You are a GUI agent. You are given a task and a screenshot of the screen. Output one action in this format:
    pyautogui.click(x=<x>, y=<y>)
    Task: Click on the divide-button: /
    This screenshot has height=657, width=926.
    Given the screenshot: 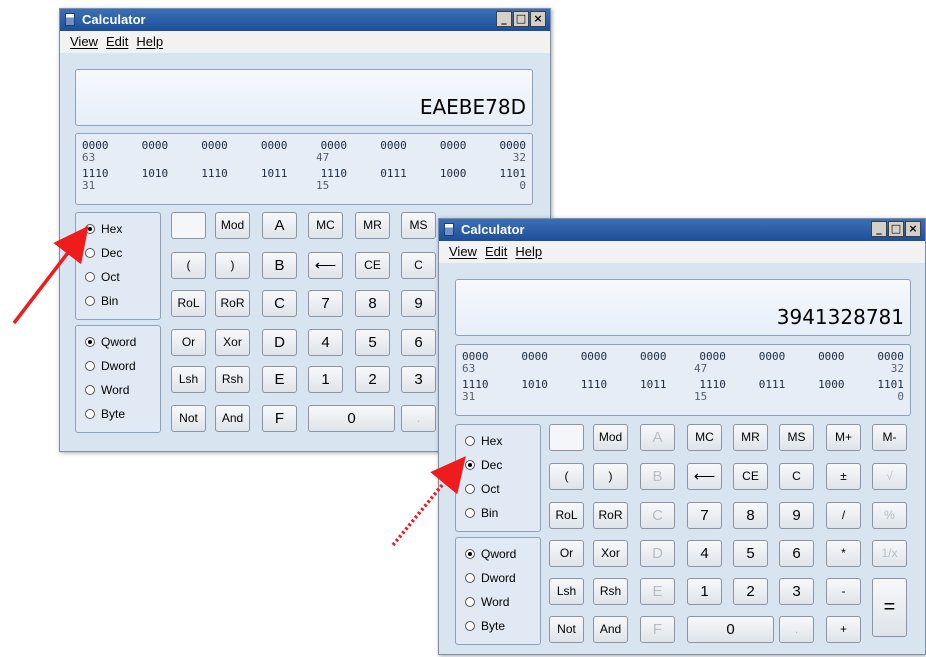 What is the action you would take?
    pyautogui.click(x=843, y=515)
    